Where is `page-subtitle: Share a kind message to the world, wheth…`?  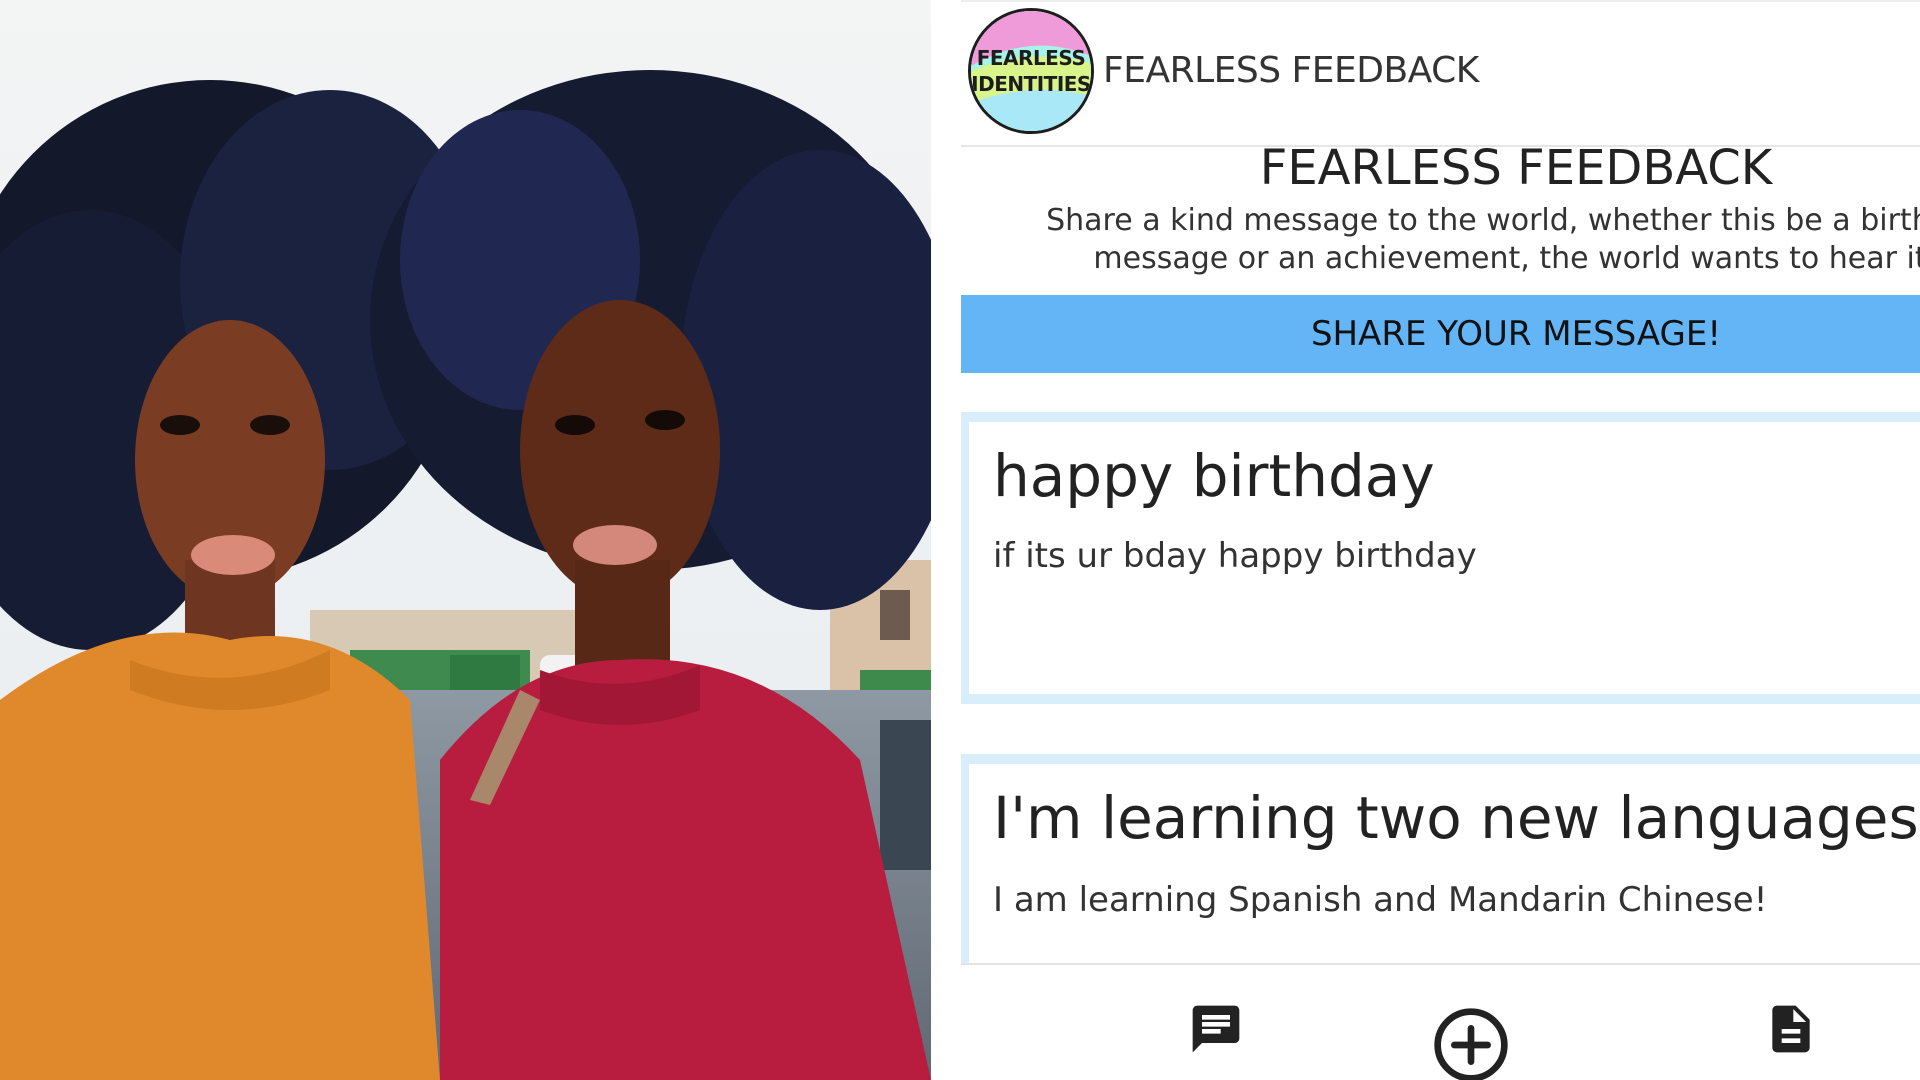
page-subtitle: Share a kind message to the world, wheth… is located at coordinates (1440, 240).